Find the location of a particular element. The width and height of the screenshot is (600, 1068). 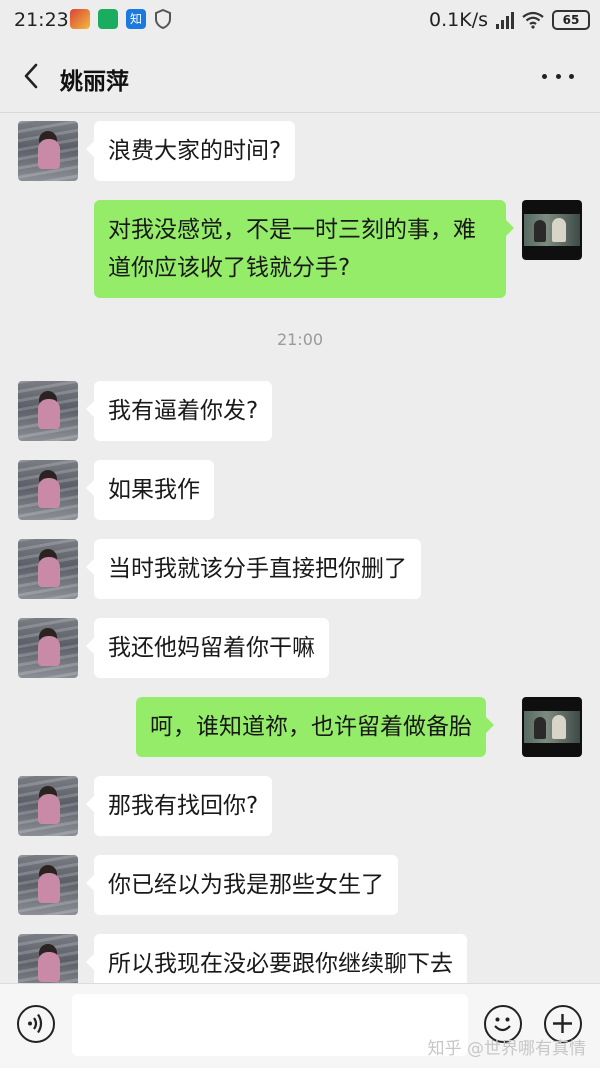

message-bubble: 呵，谁知道祢，也许留着做备胎 is located at coordinates (315, 727).